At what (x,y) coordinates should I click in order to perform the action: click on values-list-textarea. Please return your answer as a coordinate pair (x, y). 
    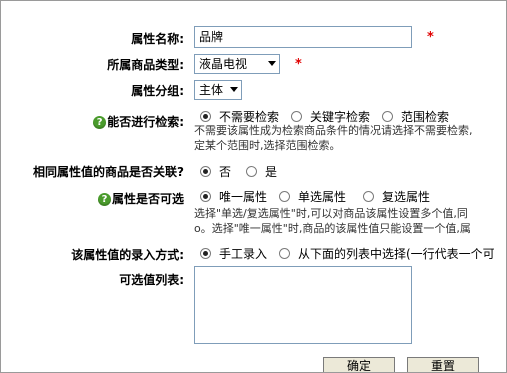
    Looking at the image, I should click on (303, 305).